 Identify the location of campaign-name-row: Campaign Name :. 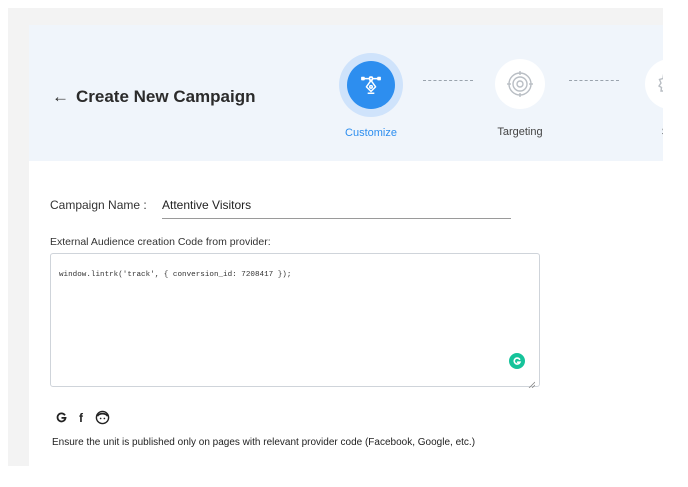
(280, 207).